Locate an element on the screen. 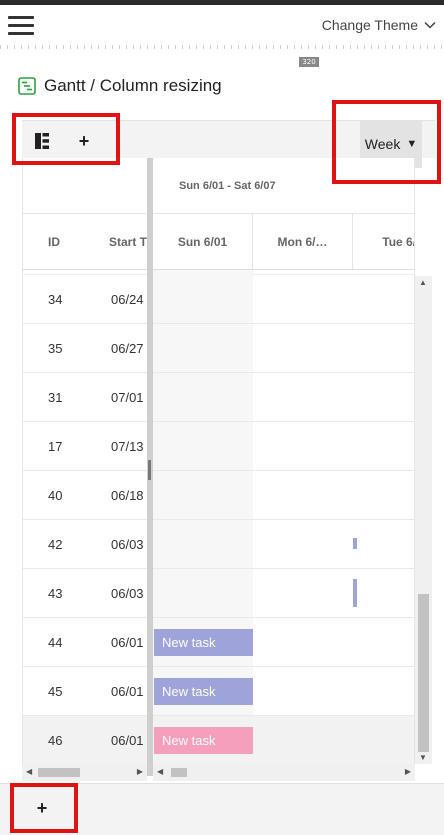  column-layout-icon is located at coordinates (42, 141).